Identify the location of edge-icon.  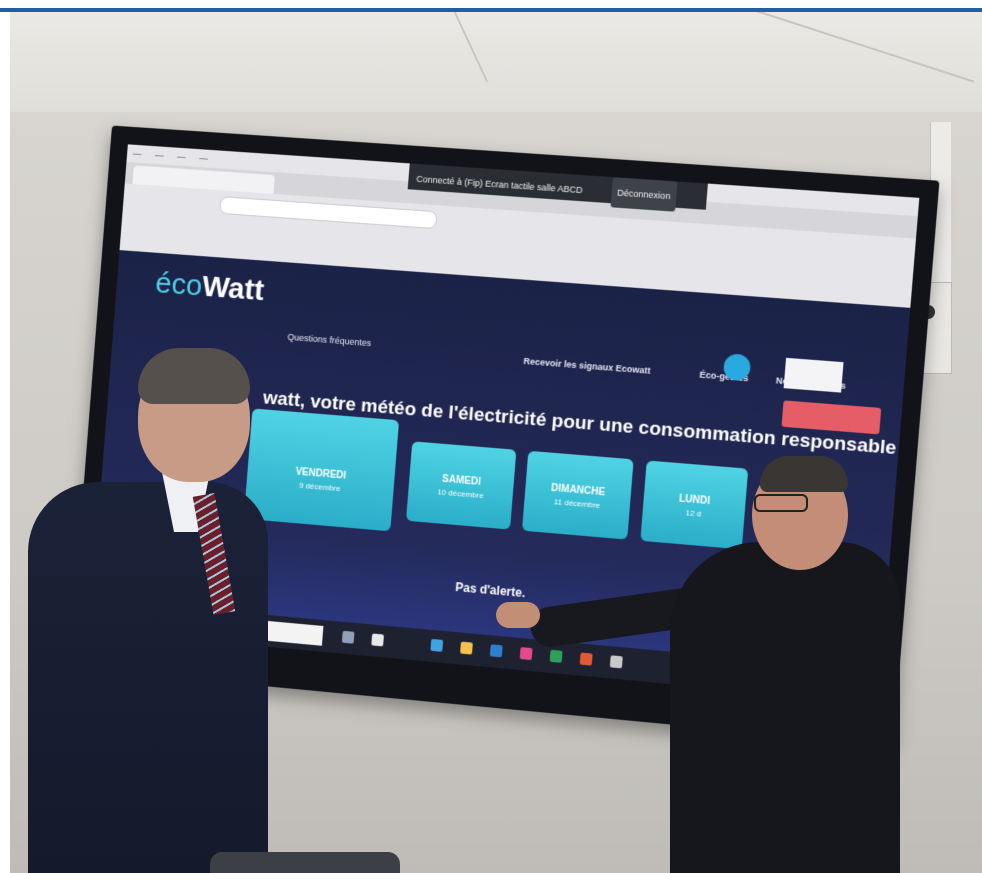
(496, 651).